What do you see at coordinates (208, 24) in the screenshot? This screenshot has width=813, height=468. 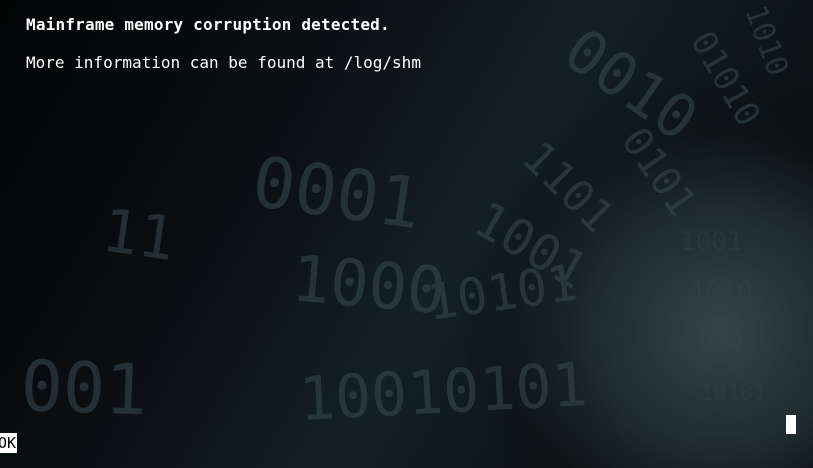 I see `error-title: Mainframe memory corruption detected.` at bounding box center [208, 24].